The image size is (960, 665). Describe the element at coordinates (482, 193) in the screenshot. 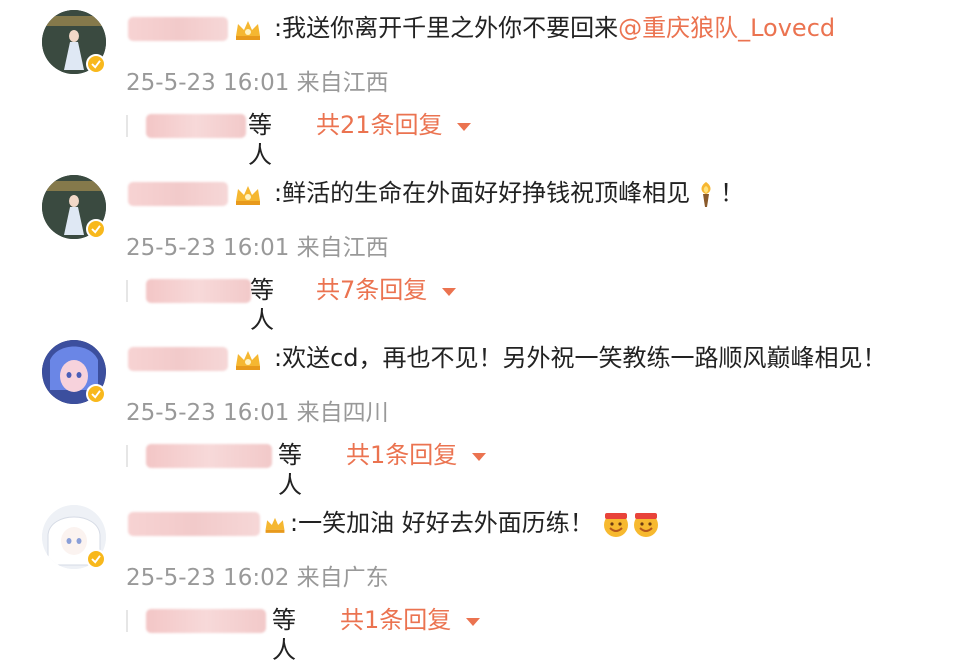

I see `comment-body: :鲜活的生命在外面好好挣钱祝顶峰相见` at that location.